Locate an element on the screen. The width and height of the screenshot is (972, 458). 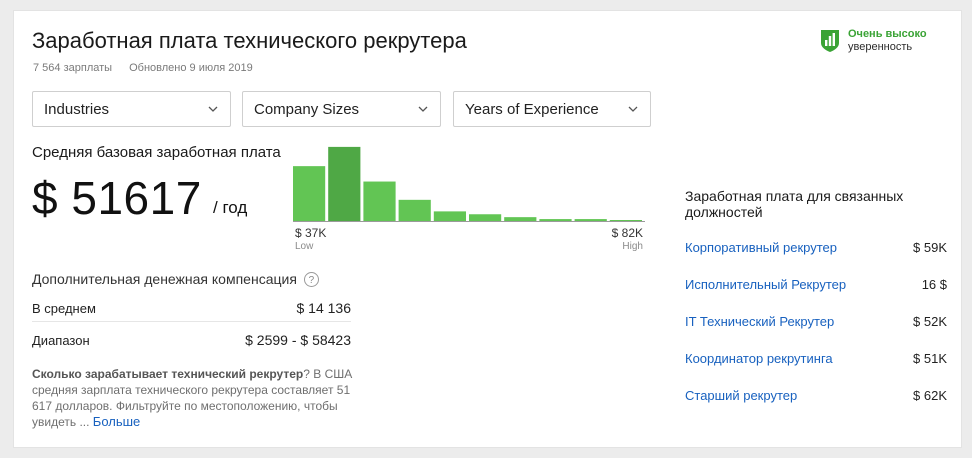
company-sizes-dropdown: Company Sizes is located at coordinates (341, 109).